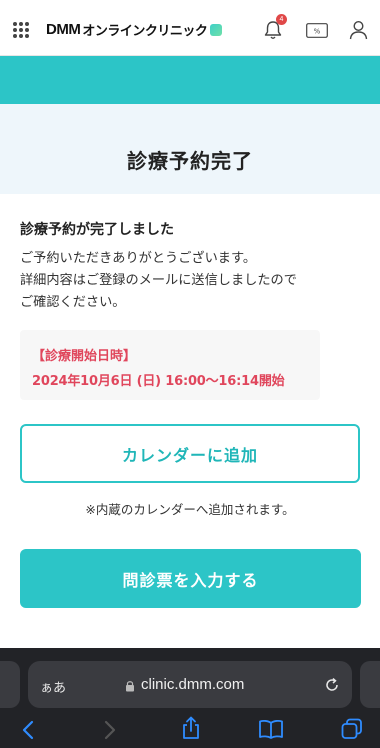  Describe the element at coordinates (192, 684) in the screenshot. I see `url-text: clinic.dmm.com` at that location.